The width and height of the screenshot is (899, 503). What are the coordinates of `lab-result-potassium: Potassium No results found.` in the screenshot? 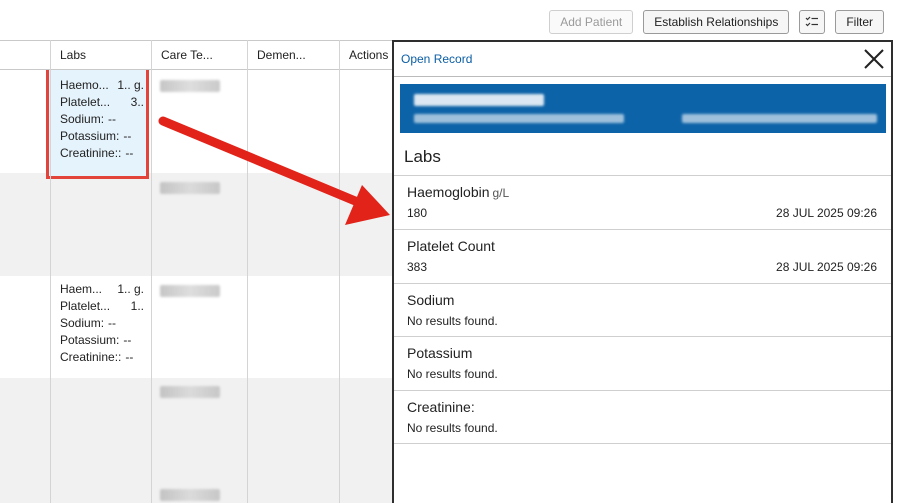 It's located at (642, 364).